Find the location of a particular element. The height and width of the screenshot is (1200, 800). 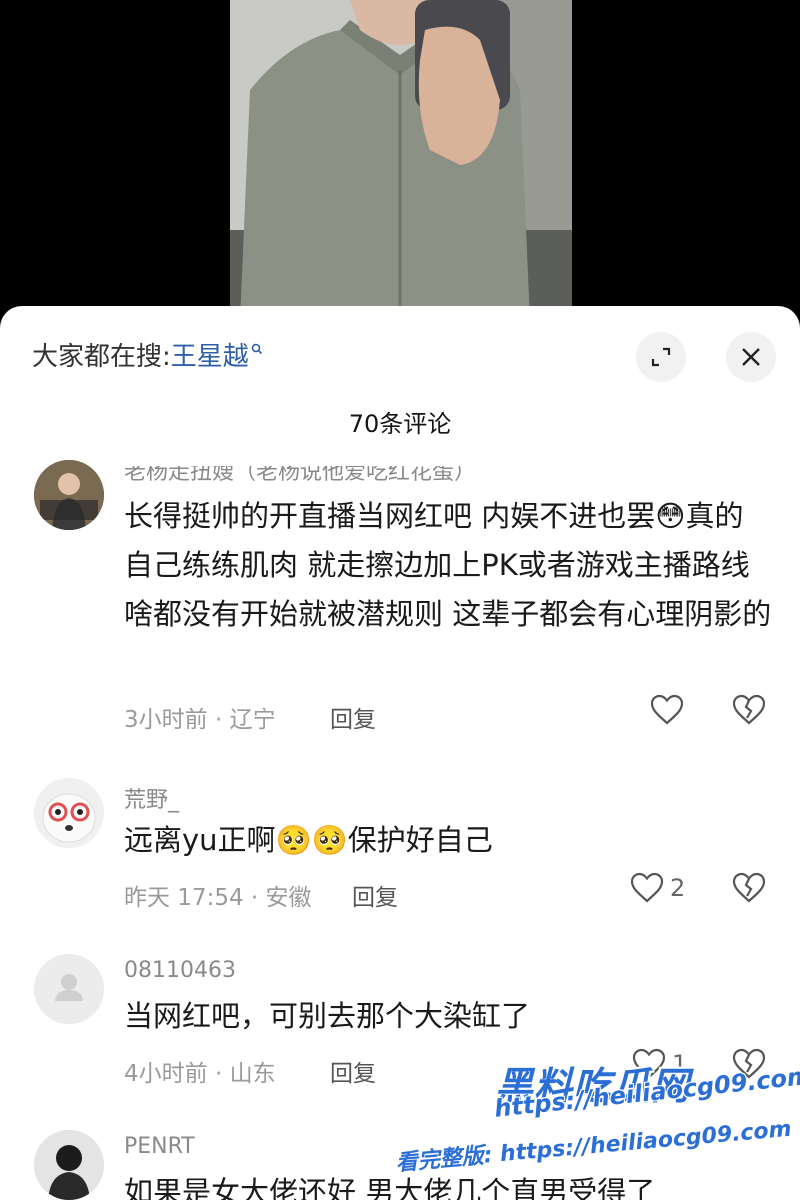

default-user-icon is located at coordinates (69, 989).